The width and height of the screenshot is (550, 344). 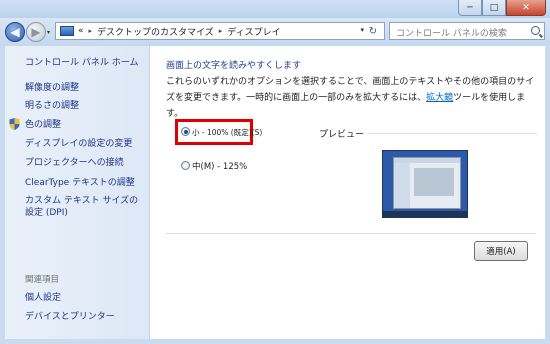 I want to click on radio-small, so click(x=185, y=131).